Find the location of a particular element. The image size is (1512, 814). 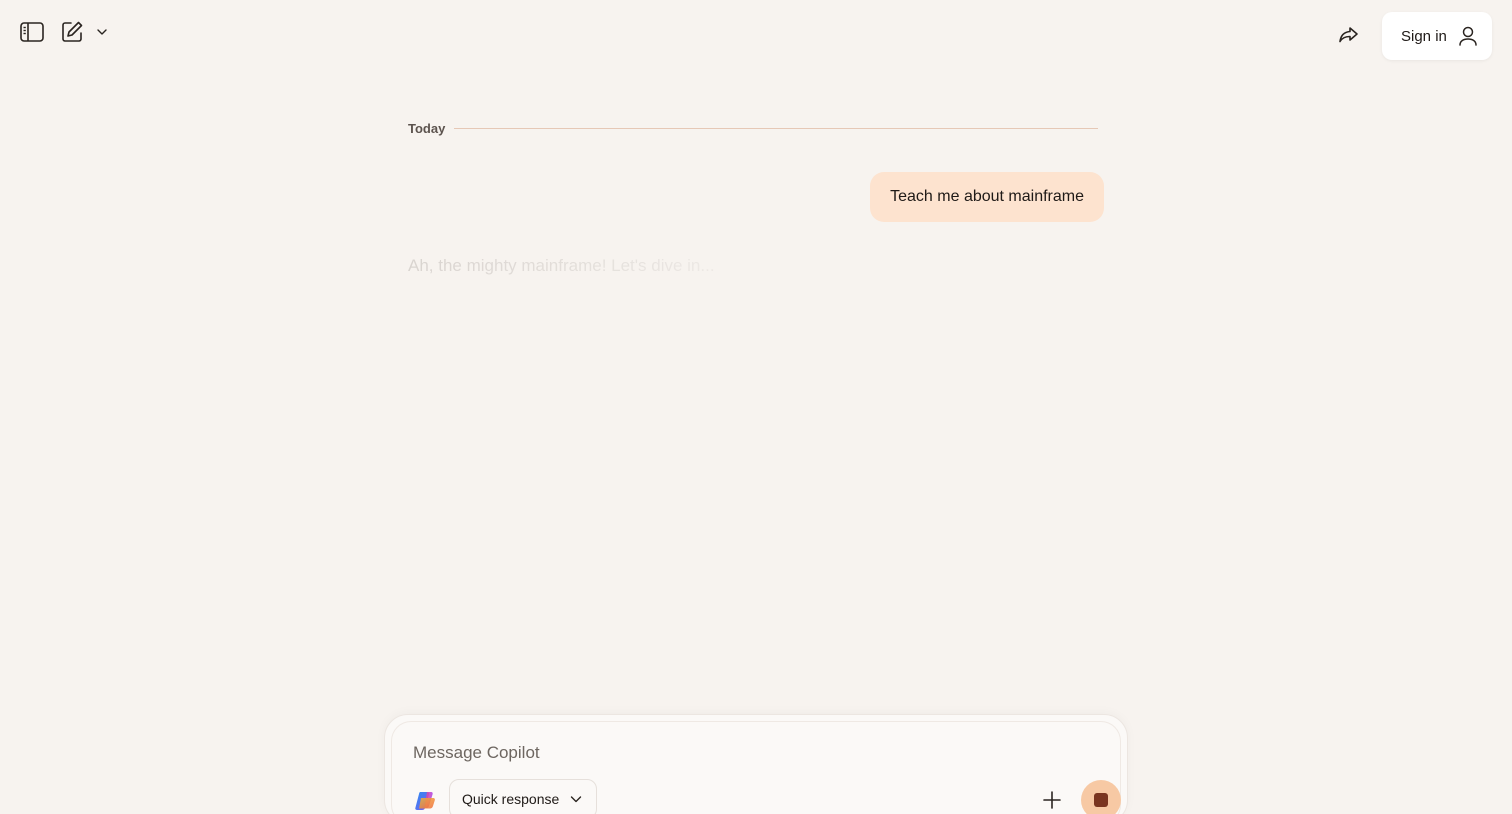

day-divider-label: Today is located at coordinates (427, 128).